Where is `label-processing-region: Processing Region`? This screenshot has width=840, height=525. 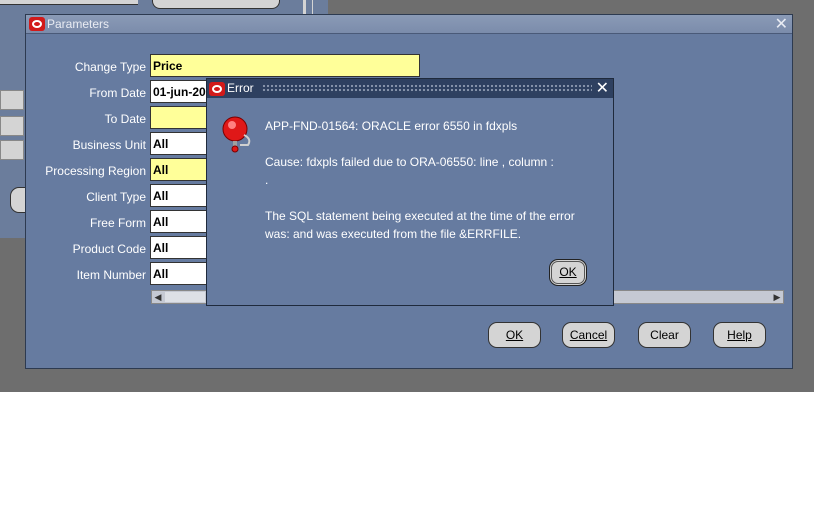 label-processing-region: Processing Region is located at coordinates (95, 171).